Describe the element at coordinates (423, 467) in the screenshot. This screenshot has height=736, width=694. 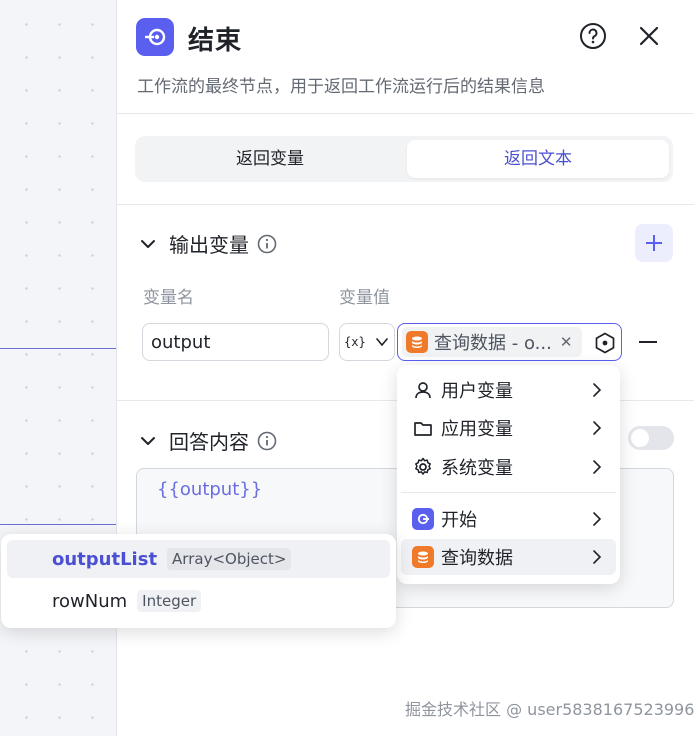
I see `gear-icon` at that location.